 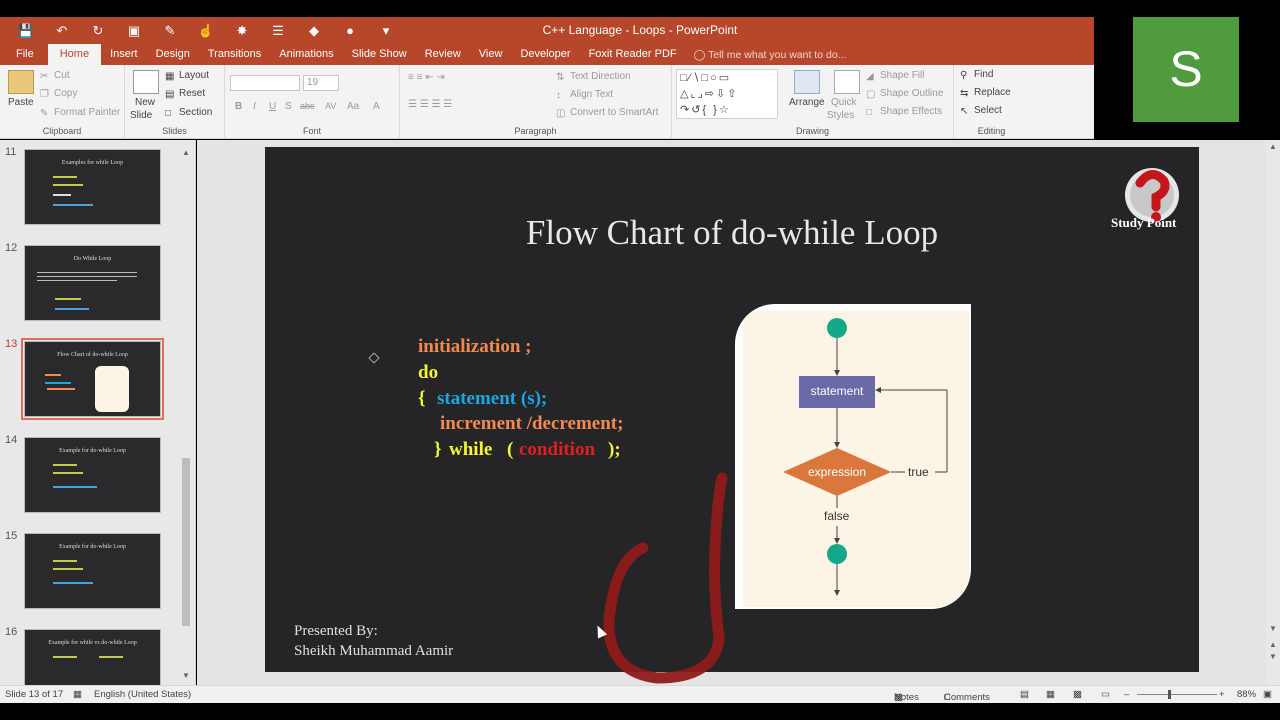 I want to click on bold-button: B, so click(x=238, y=106).